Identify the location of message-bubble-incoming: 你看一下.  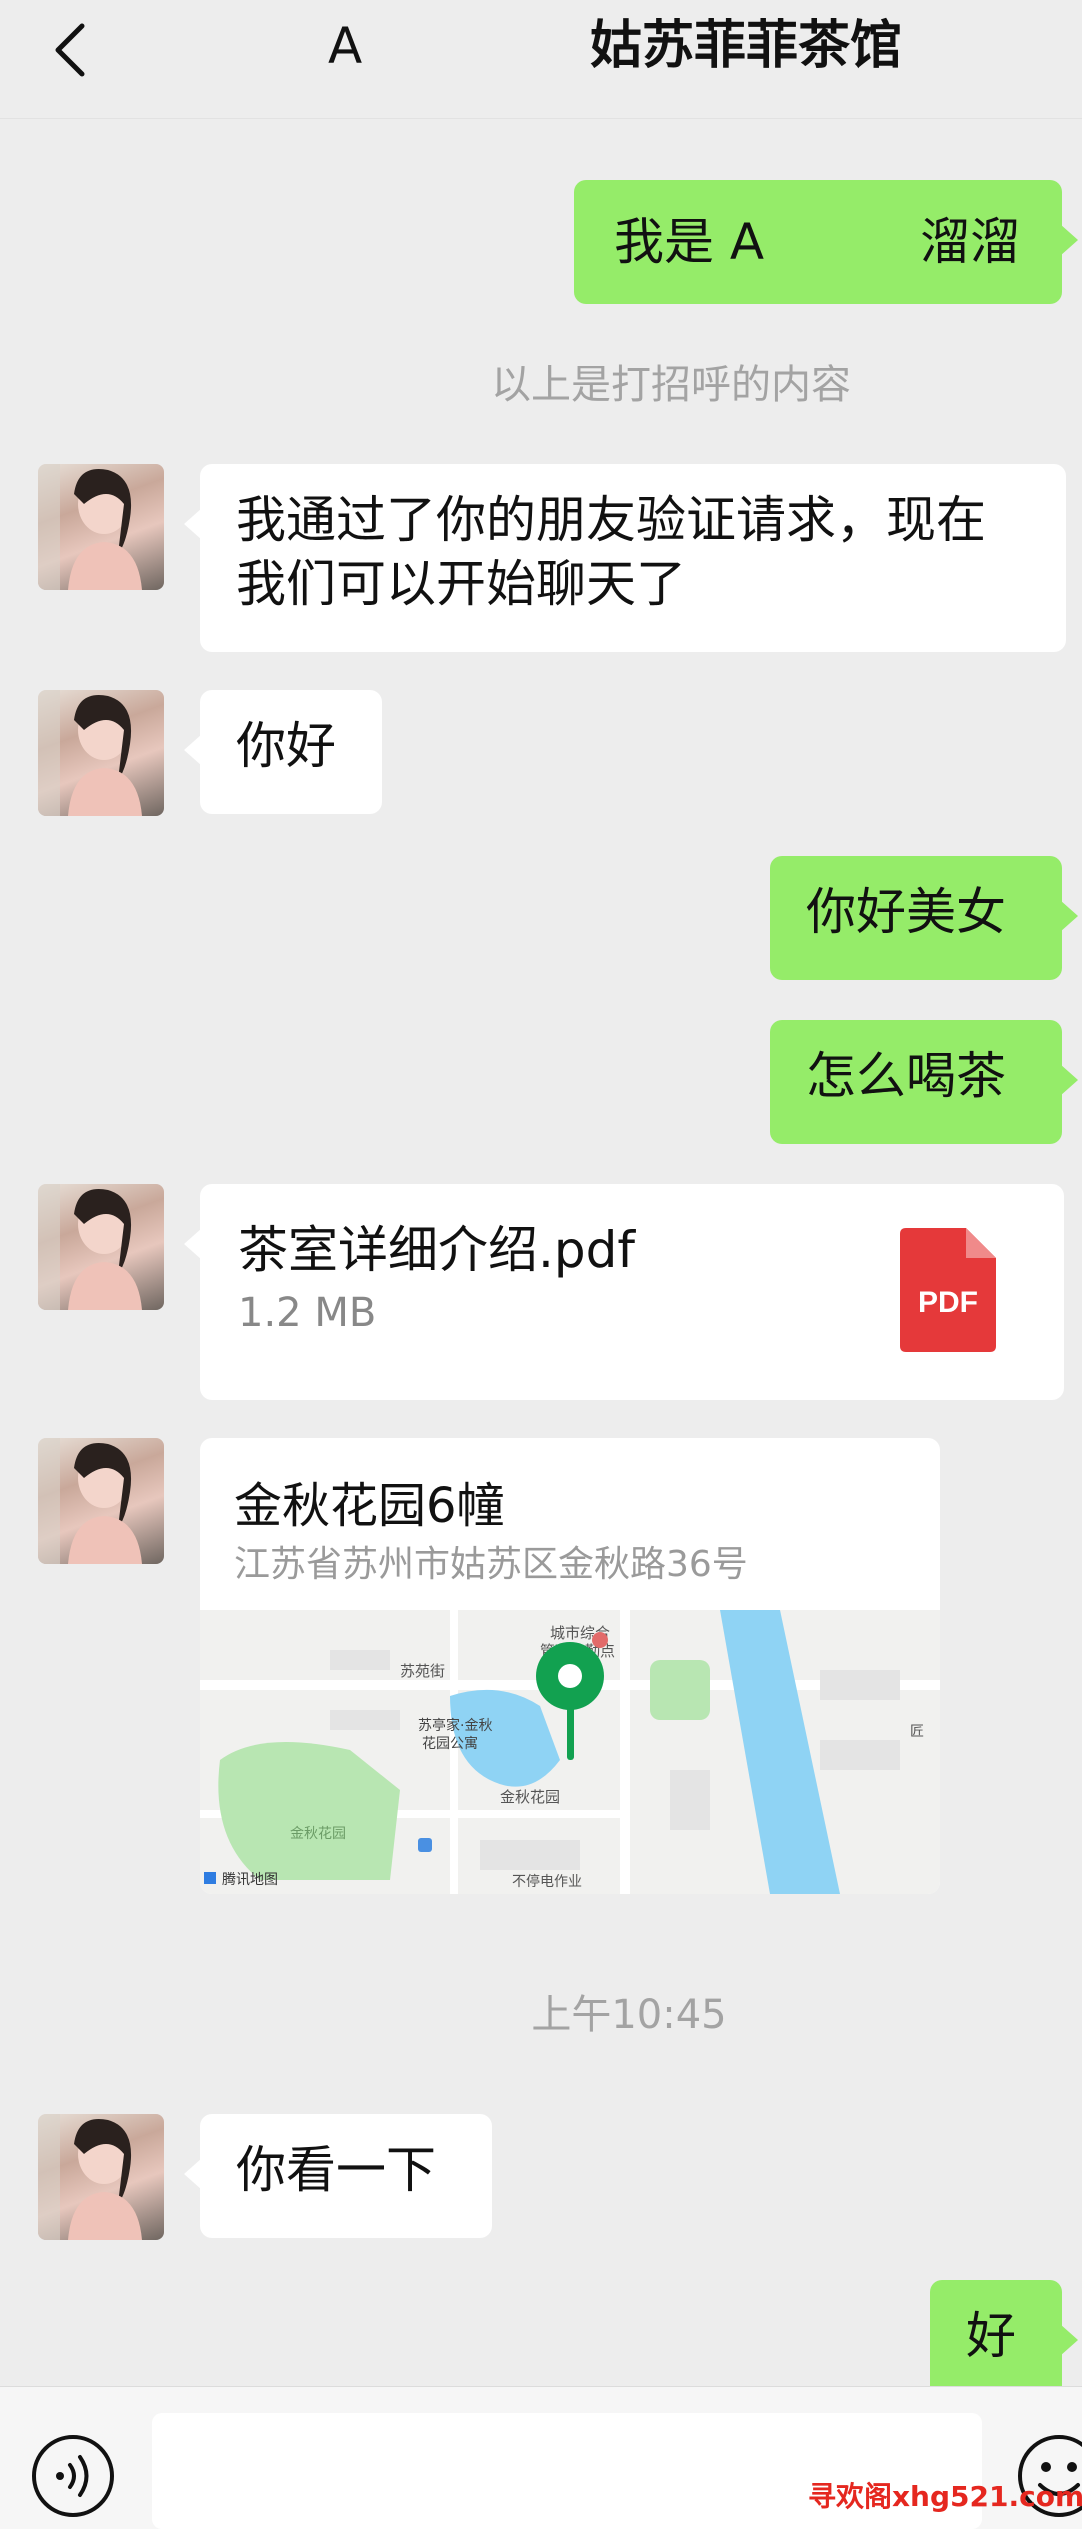
(338, 2176).